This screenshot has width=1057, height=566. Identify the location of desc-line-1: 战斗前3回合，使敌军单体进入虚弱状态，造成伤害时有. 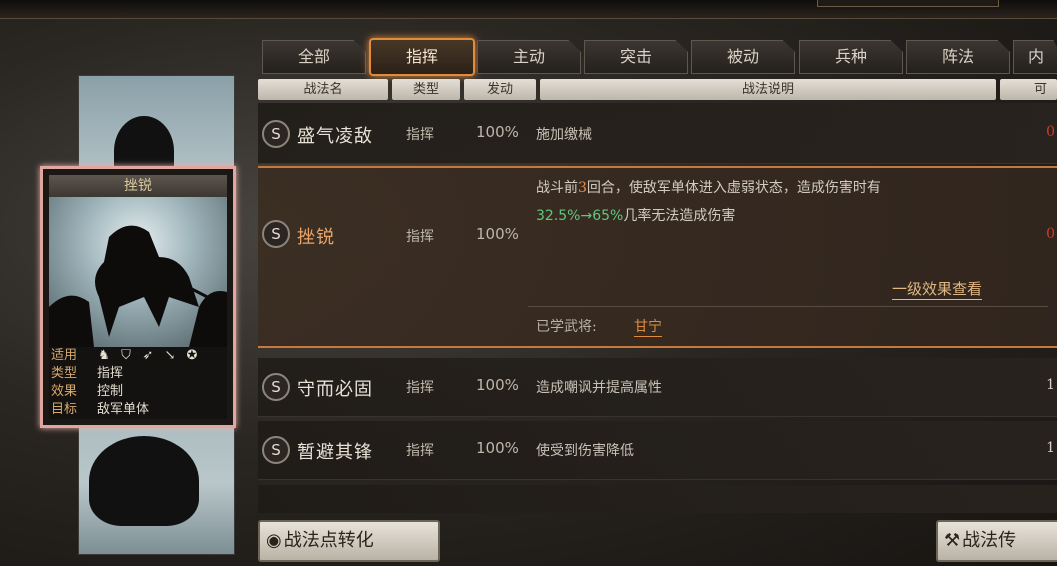
(771, 188).